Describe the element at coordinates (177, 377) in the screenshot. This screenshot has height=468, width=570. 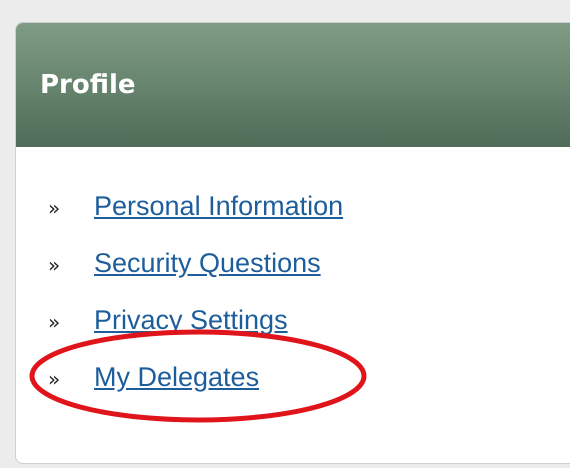
I see `profile-link: My Delegates` at that location.